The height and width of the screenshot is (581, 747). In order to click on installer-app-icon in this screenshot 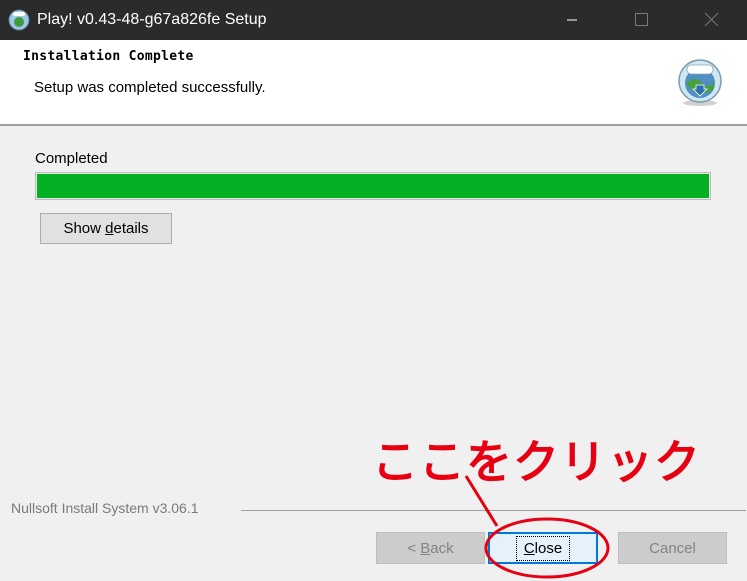, I will do `click(19, 20)`.